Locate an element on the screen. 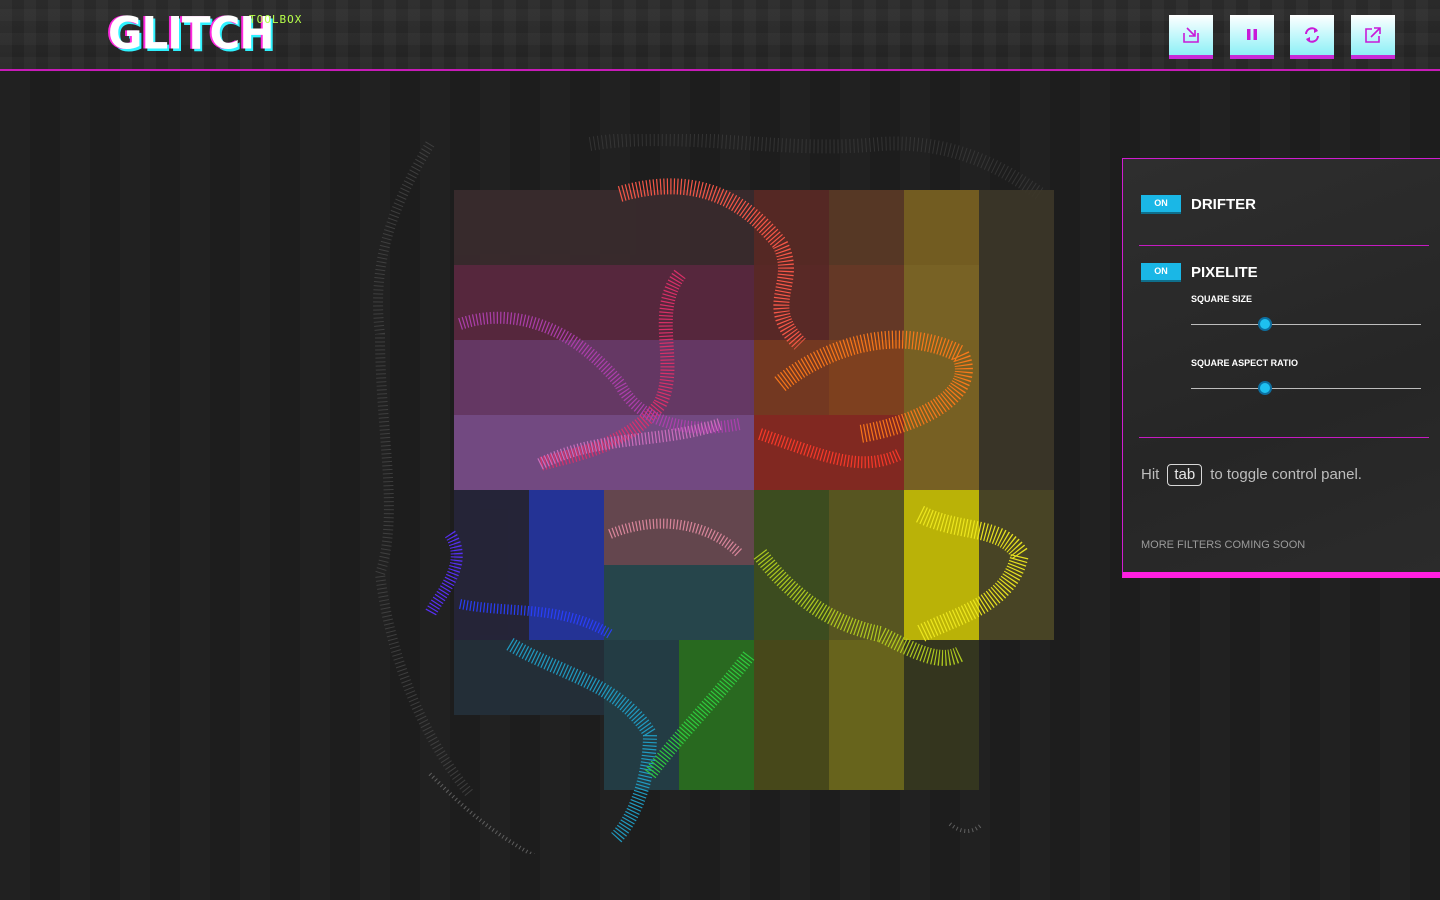 The width and height of the screenshot is (1440, 900). pixelite-toggle: ON is located at coordinates (1161, 271).